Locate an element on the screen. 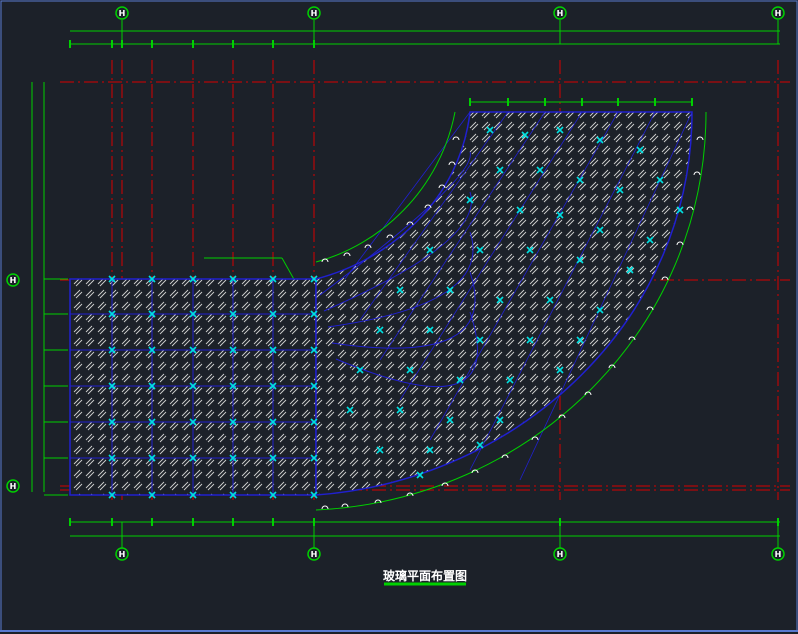  top-axis-bubbles: H H H H is located at coordinates (450, 13).